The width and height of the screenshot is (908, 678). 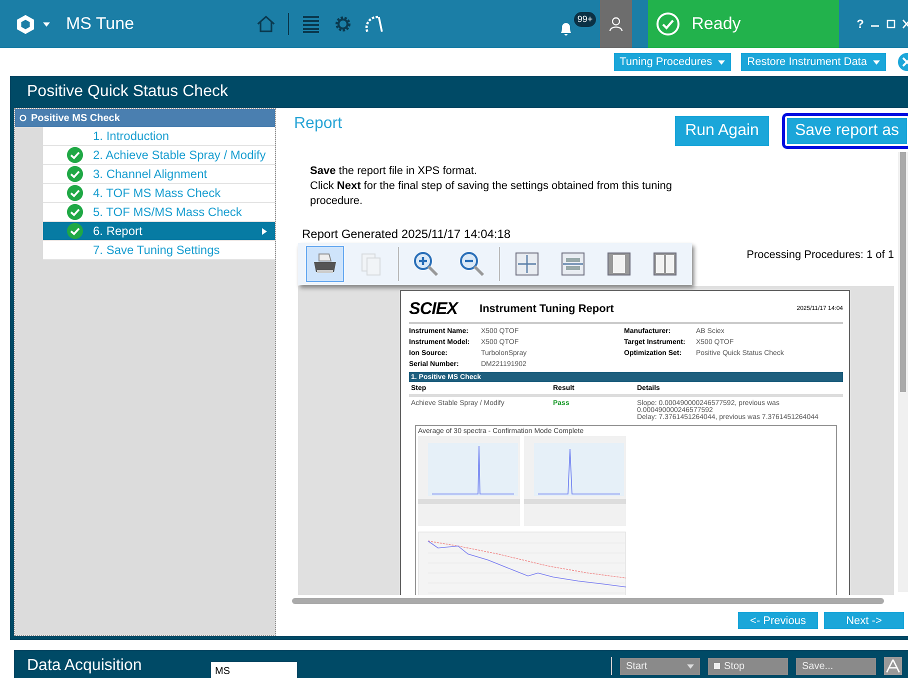 I want to click on notification-count: 99+, so click(x=585, y=19).